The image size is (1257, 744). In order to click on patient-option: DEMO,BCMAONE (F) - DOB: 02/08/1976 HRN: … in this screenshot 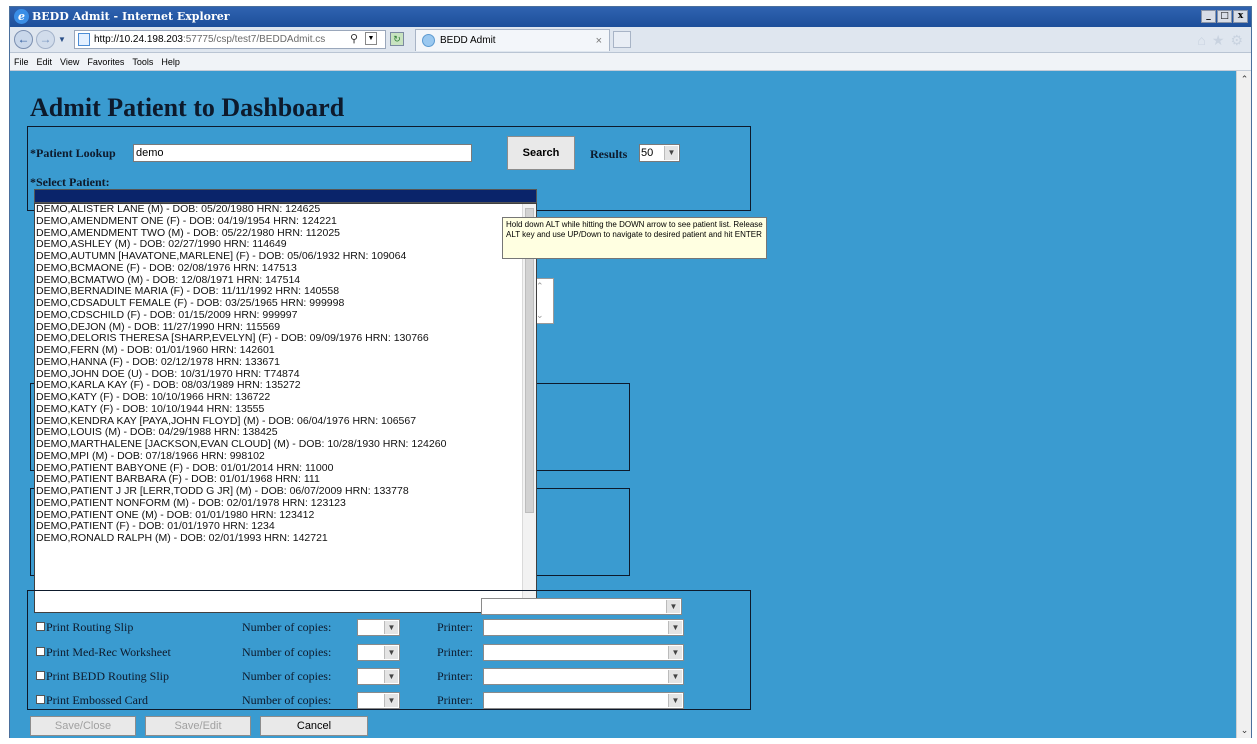, I will do `click(285, 268)`.